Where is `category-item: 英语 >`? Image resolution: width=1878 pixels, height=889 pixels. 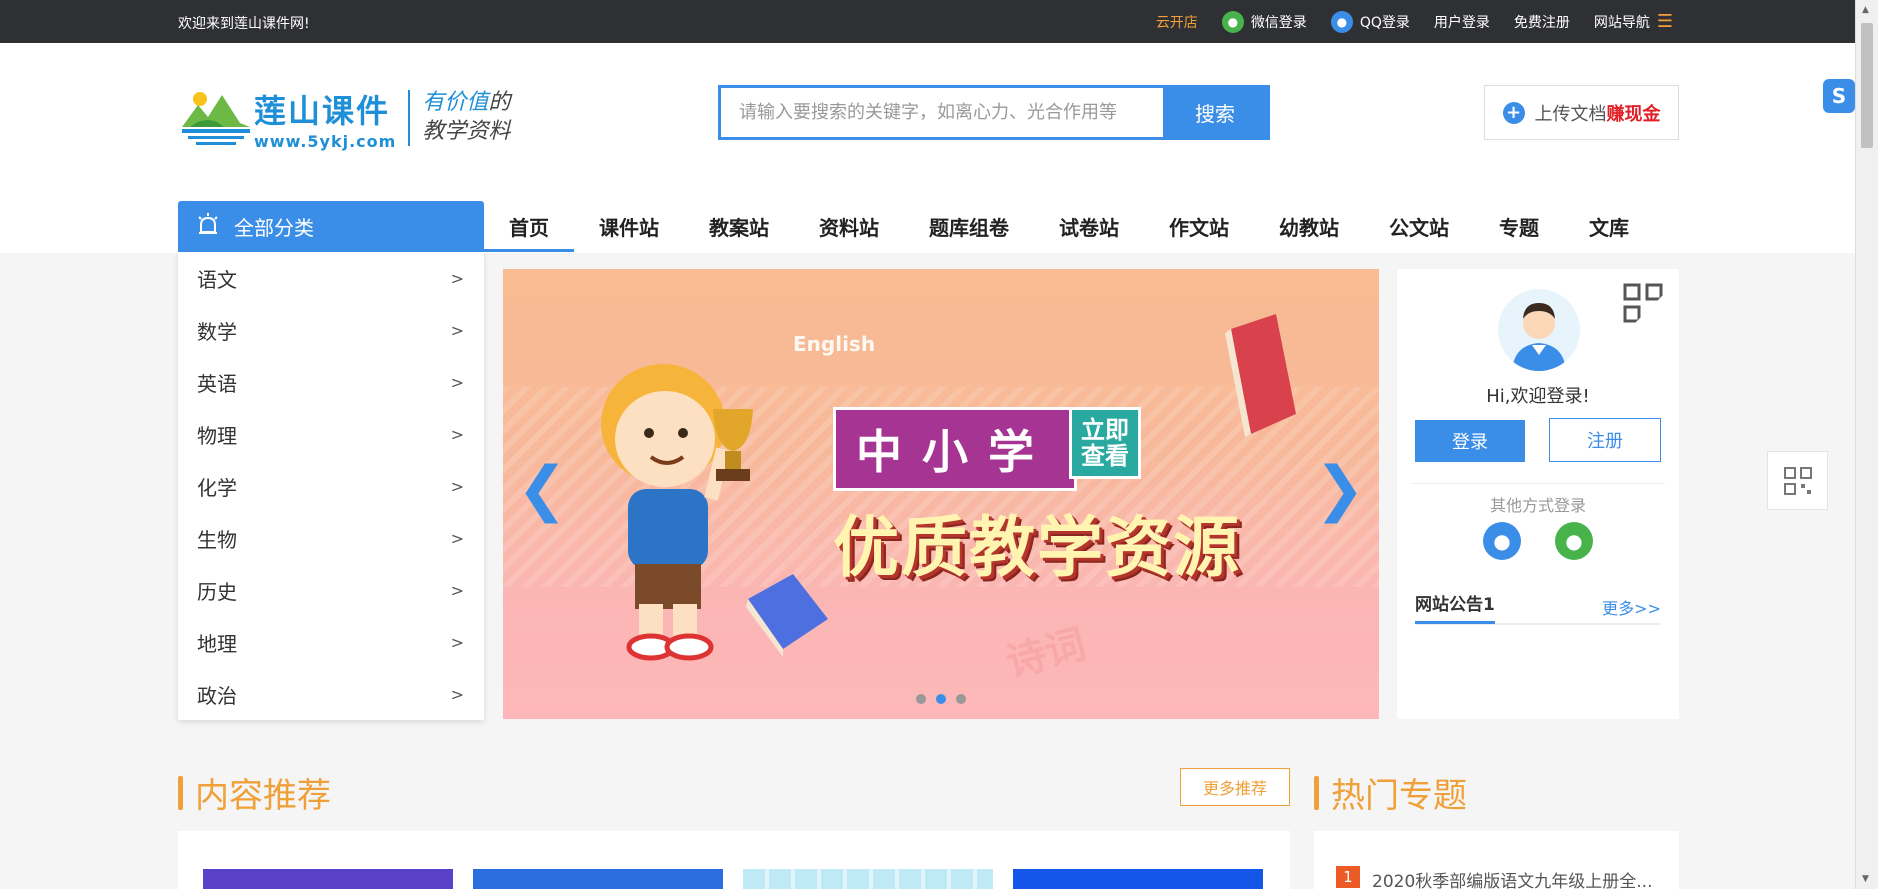 category-item: 英语 > is located at coordinates (331, 382).